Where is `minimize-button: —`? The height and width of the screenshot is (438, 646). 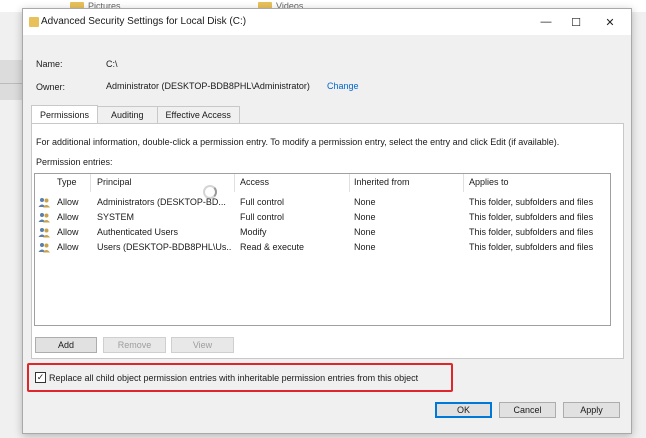 minimize-button: — is located at coordinates (546, 22).